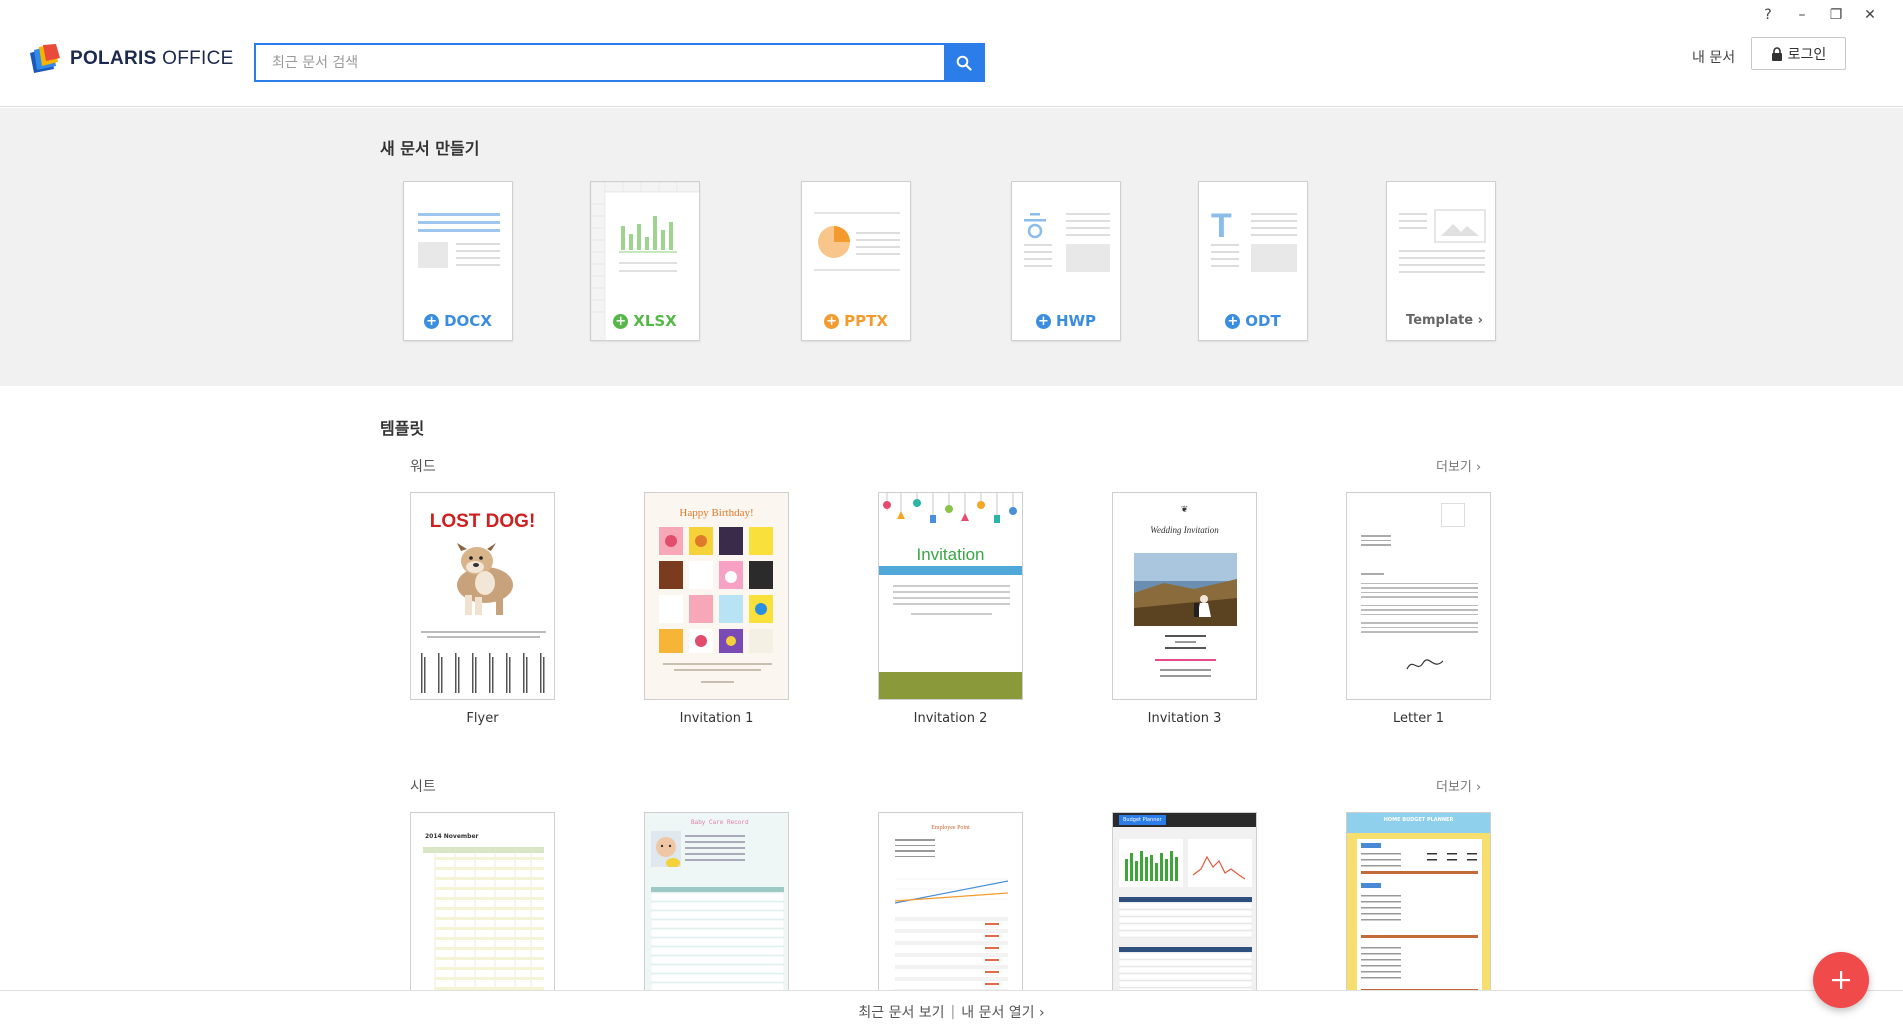  I want to click on restore-icon: ❐, so click(1836, 15).